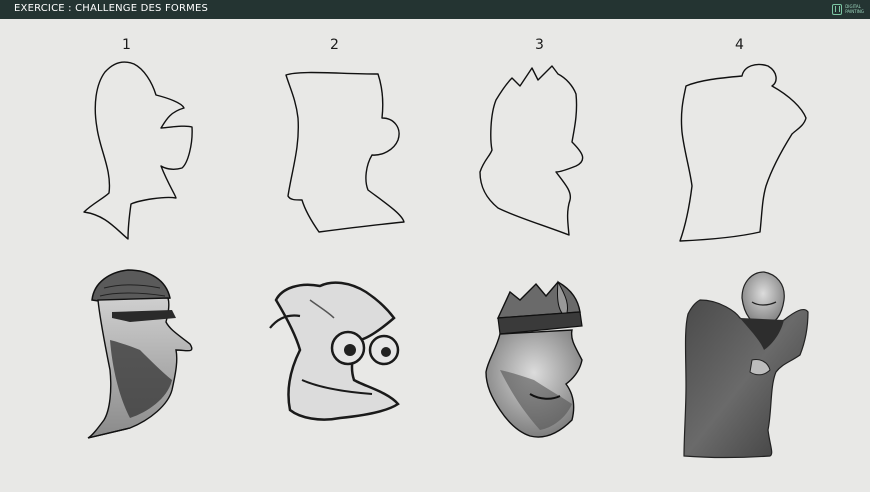  Describe the element at coordinates (334, 351) in the screenshot. I see `character-2-illustration` at that location.